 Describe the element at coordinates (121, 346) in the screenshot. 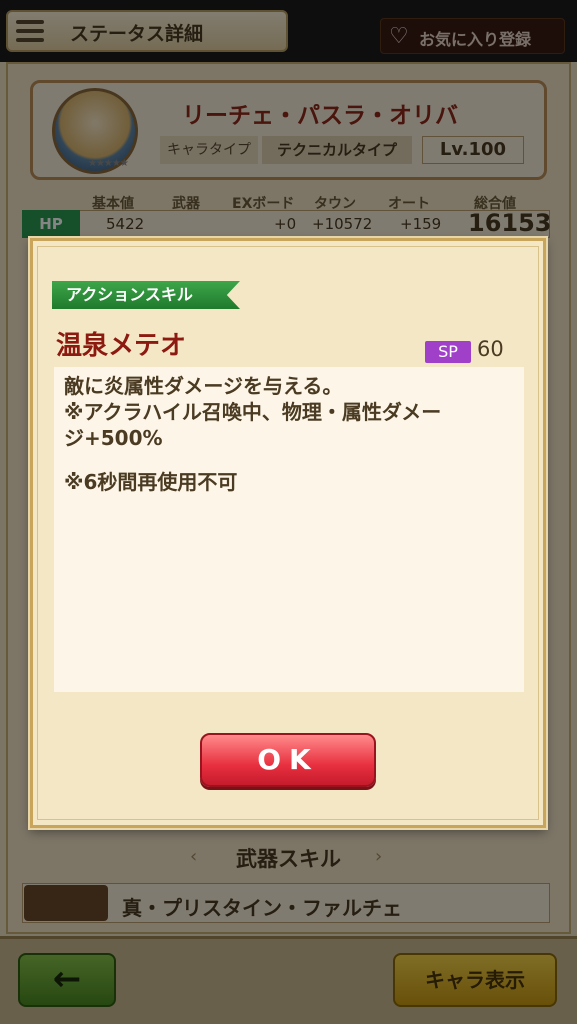

I see `skill-name: 温泉メテオ` at that location.